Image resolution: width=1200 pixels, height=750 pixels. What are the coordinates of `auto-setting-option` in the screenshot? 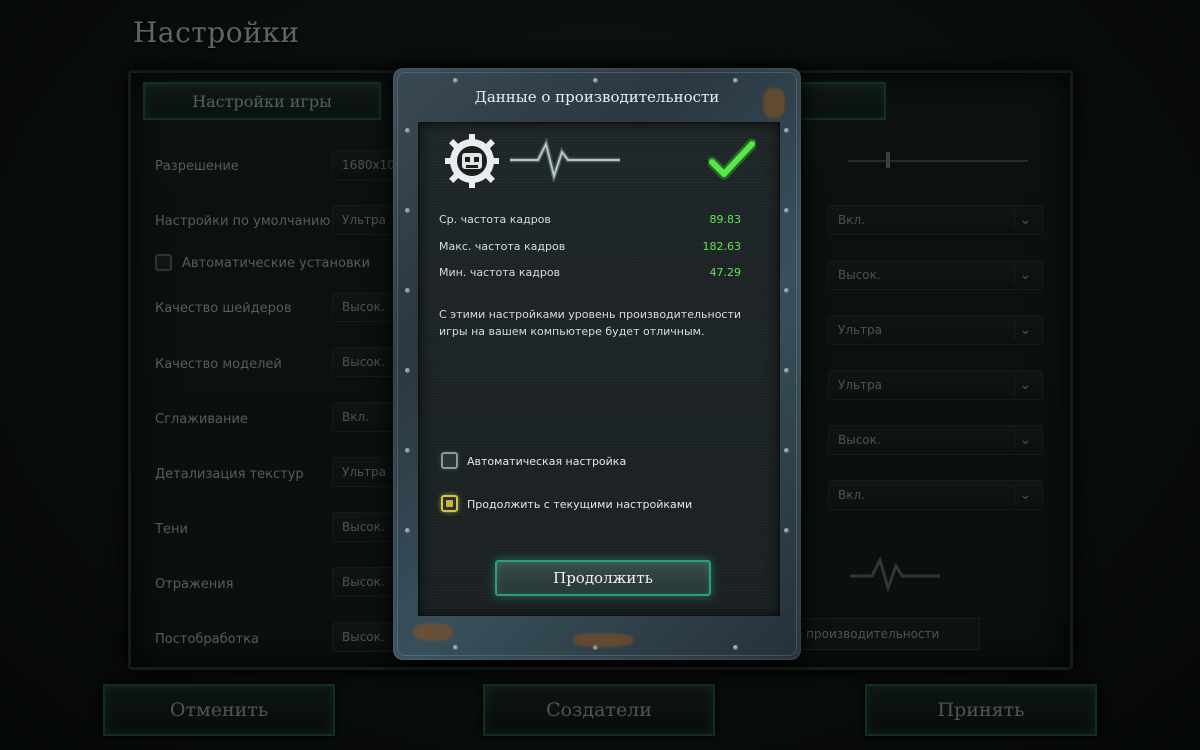 It's located at (449, 460).